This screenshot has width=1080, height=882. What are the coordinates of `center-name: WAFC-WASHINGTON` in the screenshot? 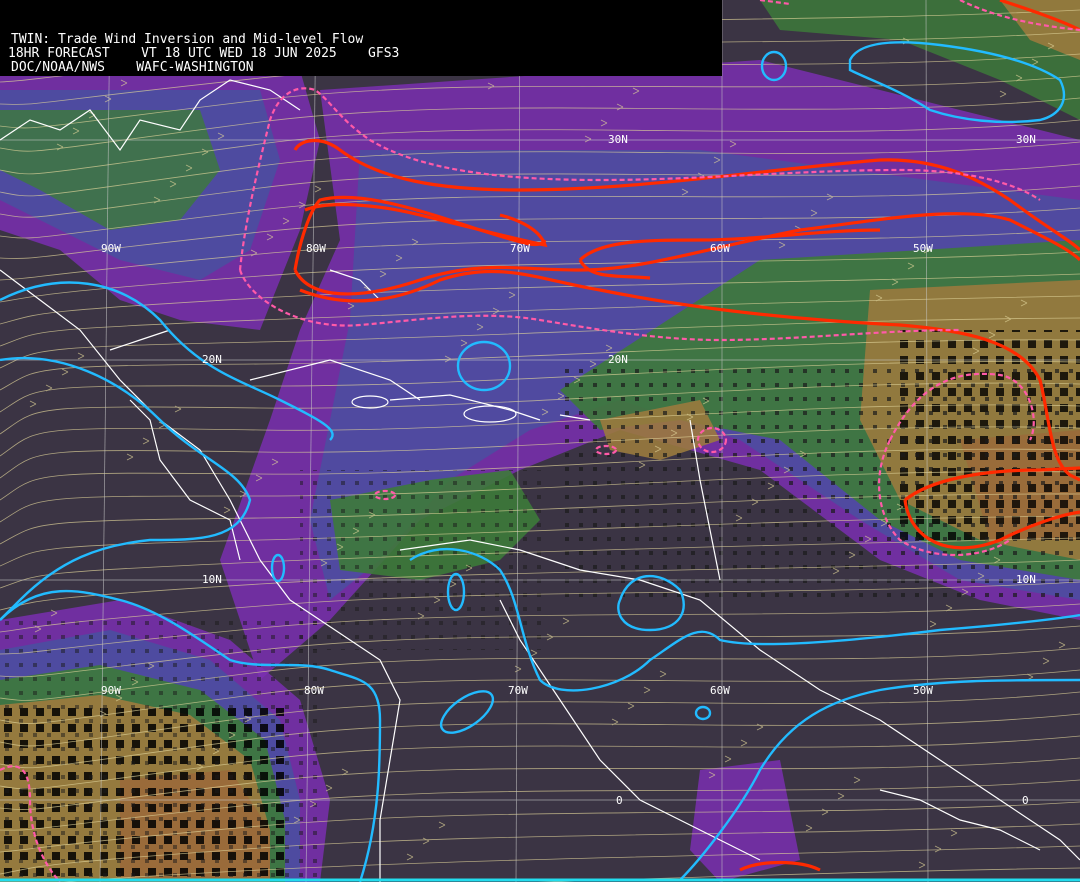 It's located at (195, 67).